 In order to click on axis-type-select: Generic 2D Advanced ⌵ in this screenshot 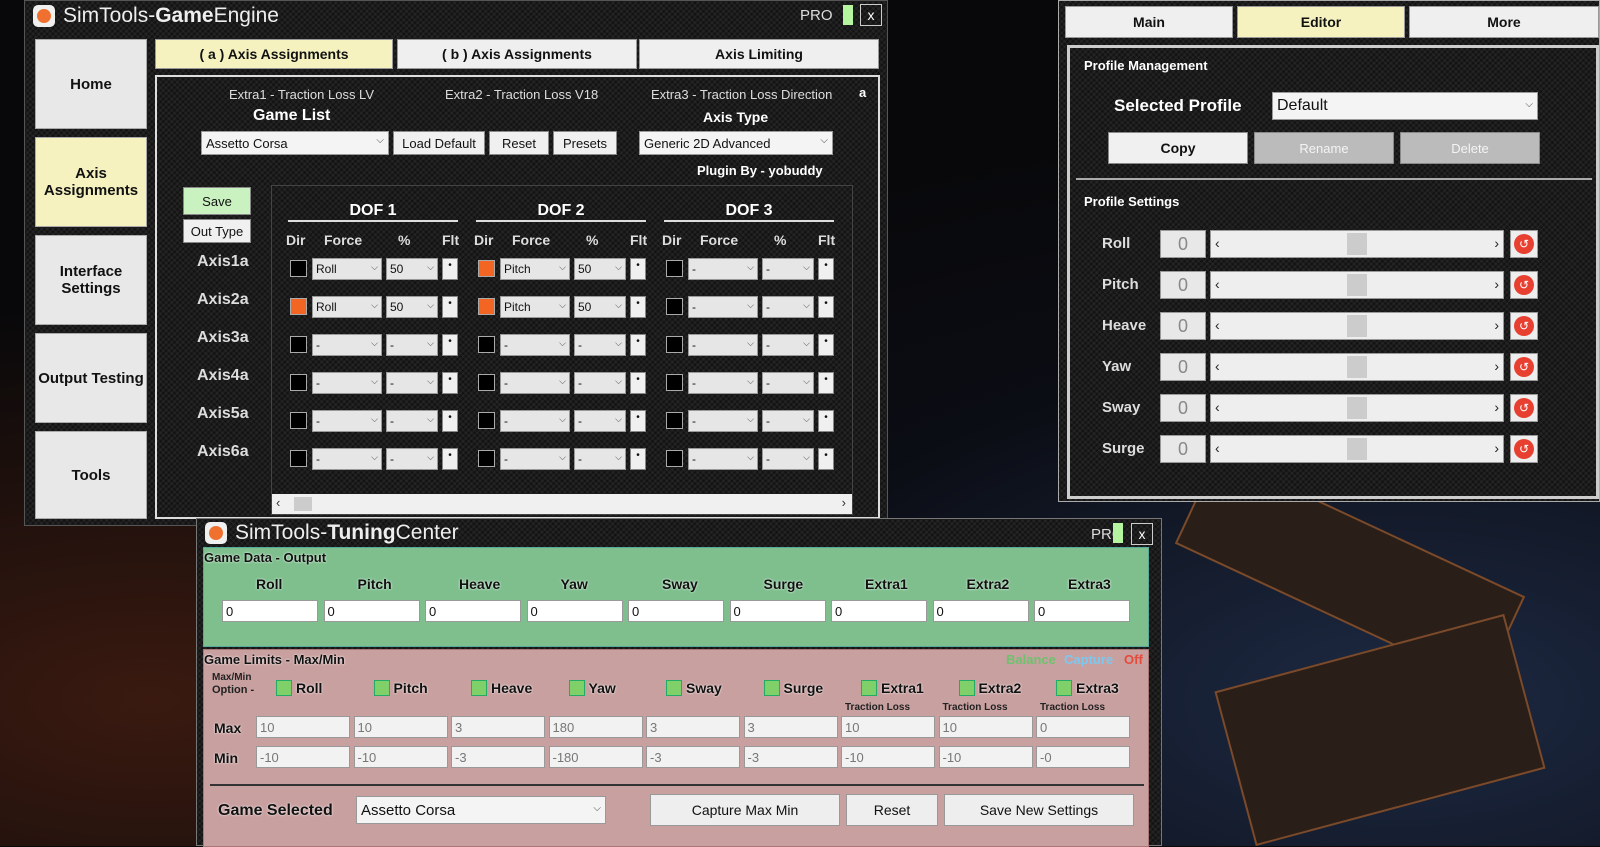, I will do `click(736, 143)`.